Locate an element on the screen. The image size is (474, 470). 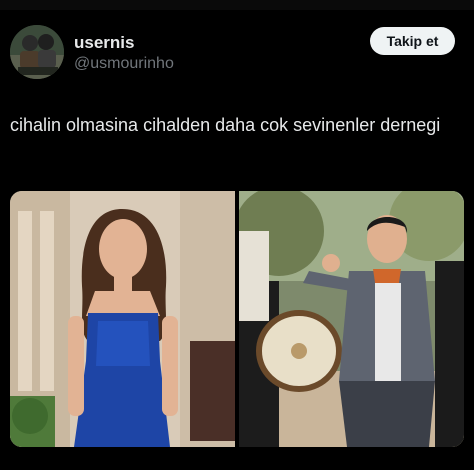
top-bar is located at coordinates (237, 5).